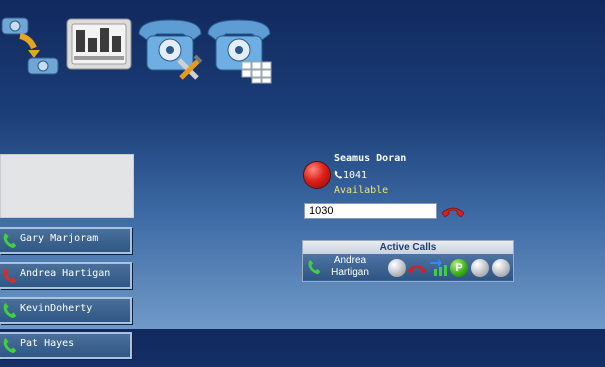 The image size is (605, 367). I want to click on contact-item-pat-hayes: Pat Hayes, so click(66, 345).